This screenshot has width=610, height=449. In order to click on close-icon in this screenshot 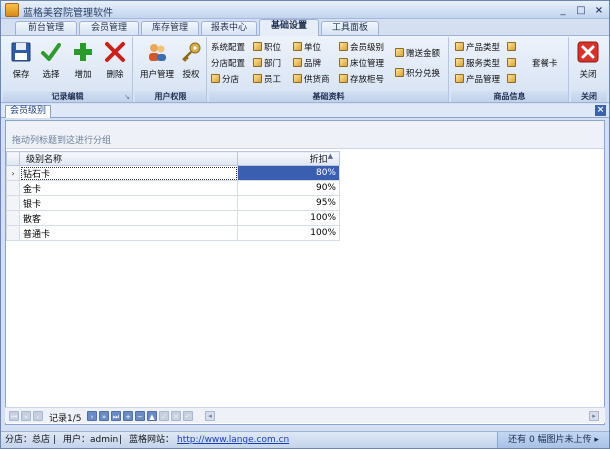, I will do `click(588, 52)`.